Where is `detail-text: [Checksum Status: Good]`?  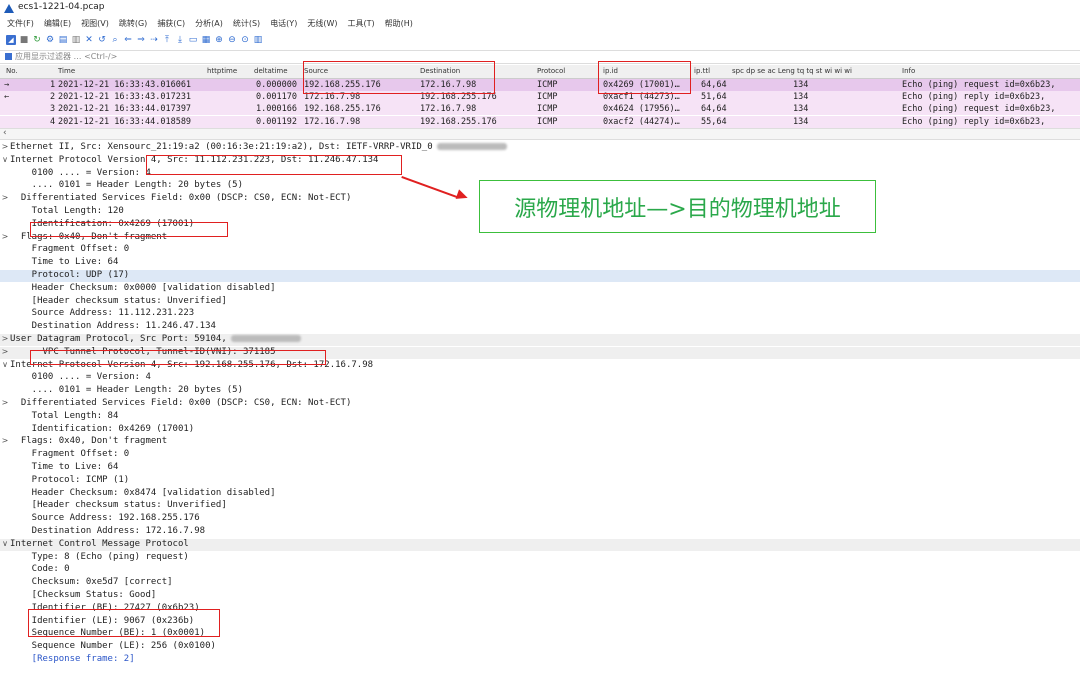 detail-text: [Checksum Status: Good] is located at coordinates (83, 595).